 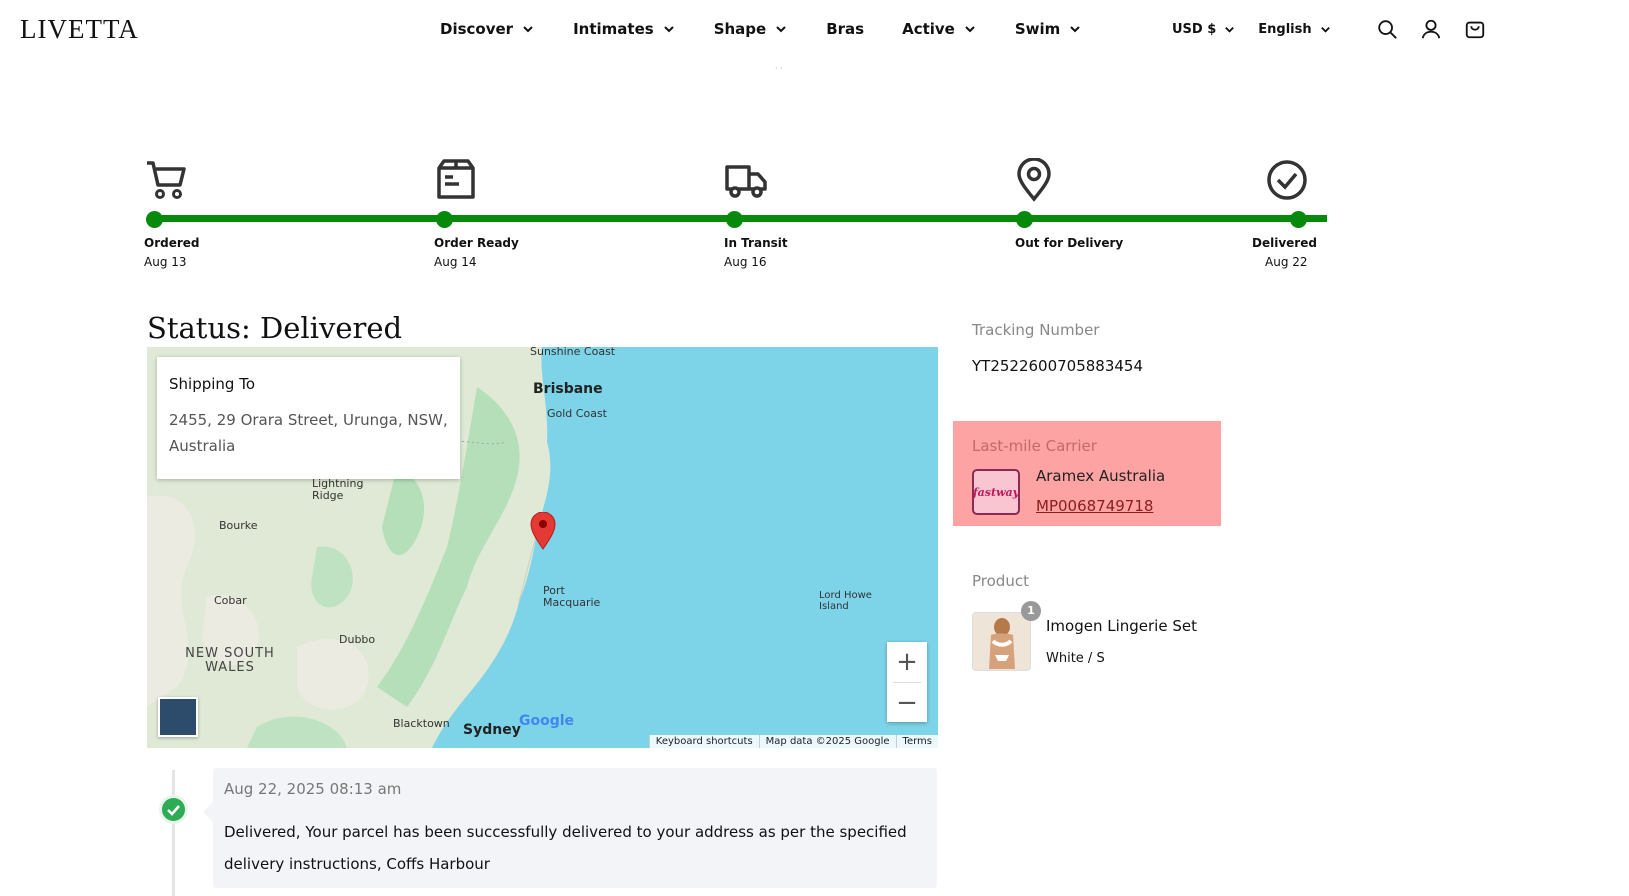 I want to click on nav-item-bras: Bras, so click(x=845, y=29).